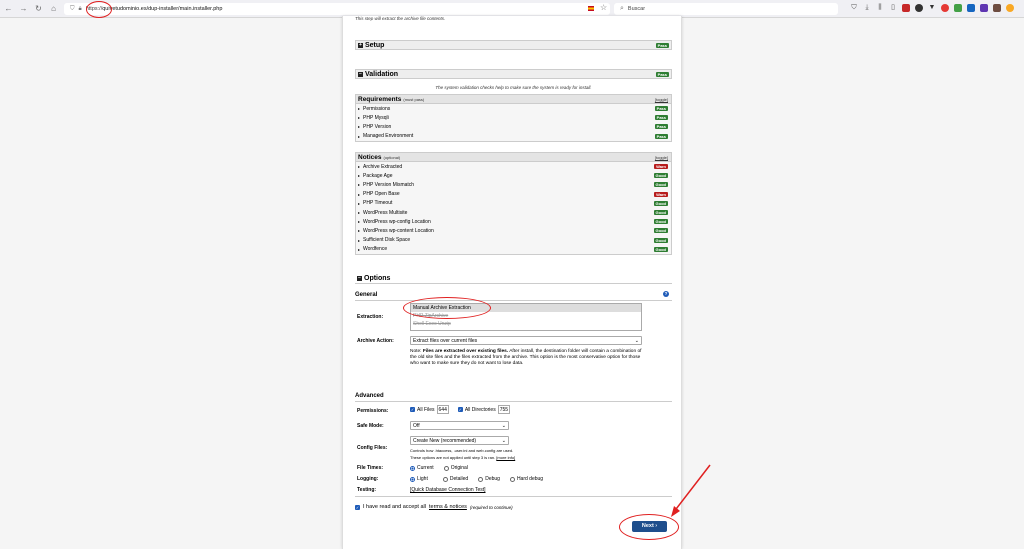 The width and height of the screenshot is (1024, 549). What do you see at coordinates (513, 184) in the screenshot?
I see `list-item: ▸ PHP Version Mismatch Good` at bounding box center [513, 184].